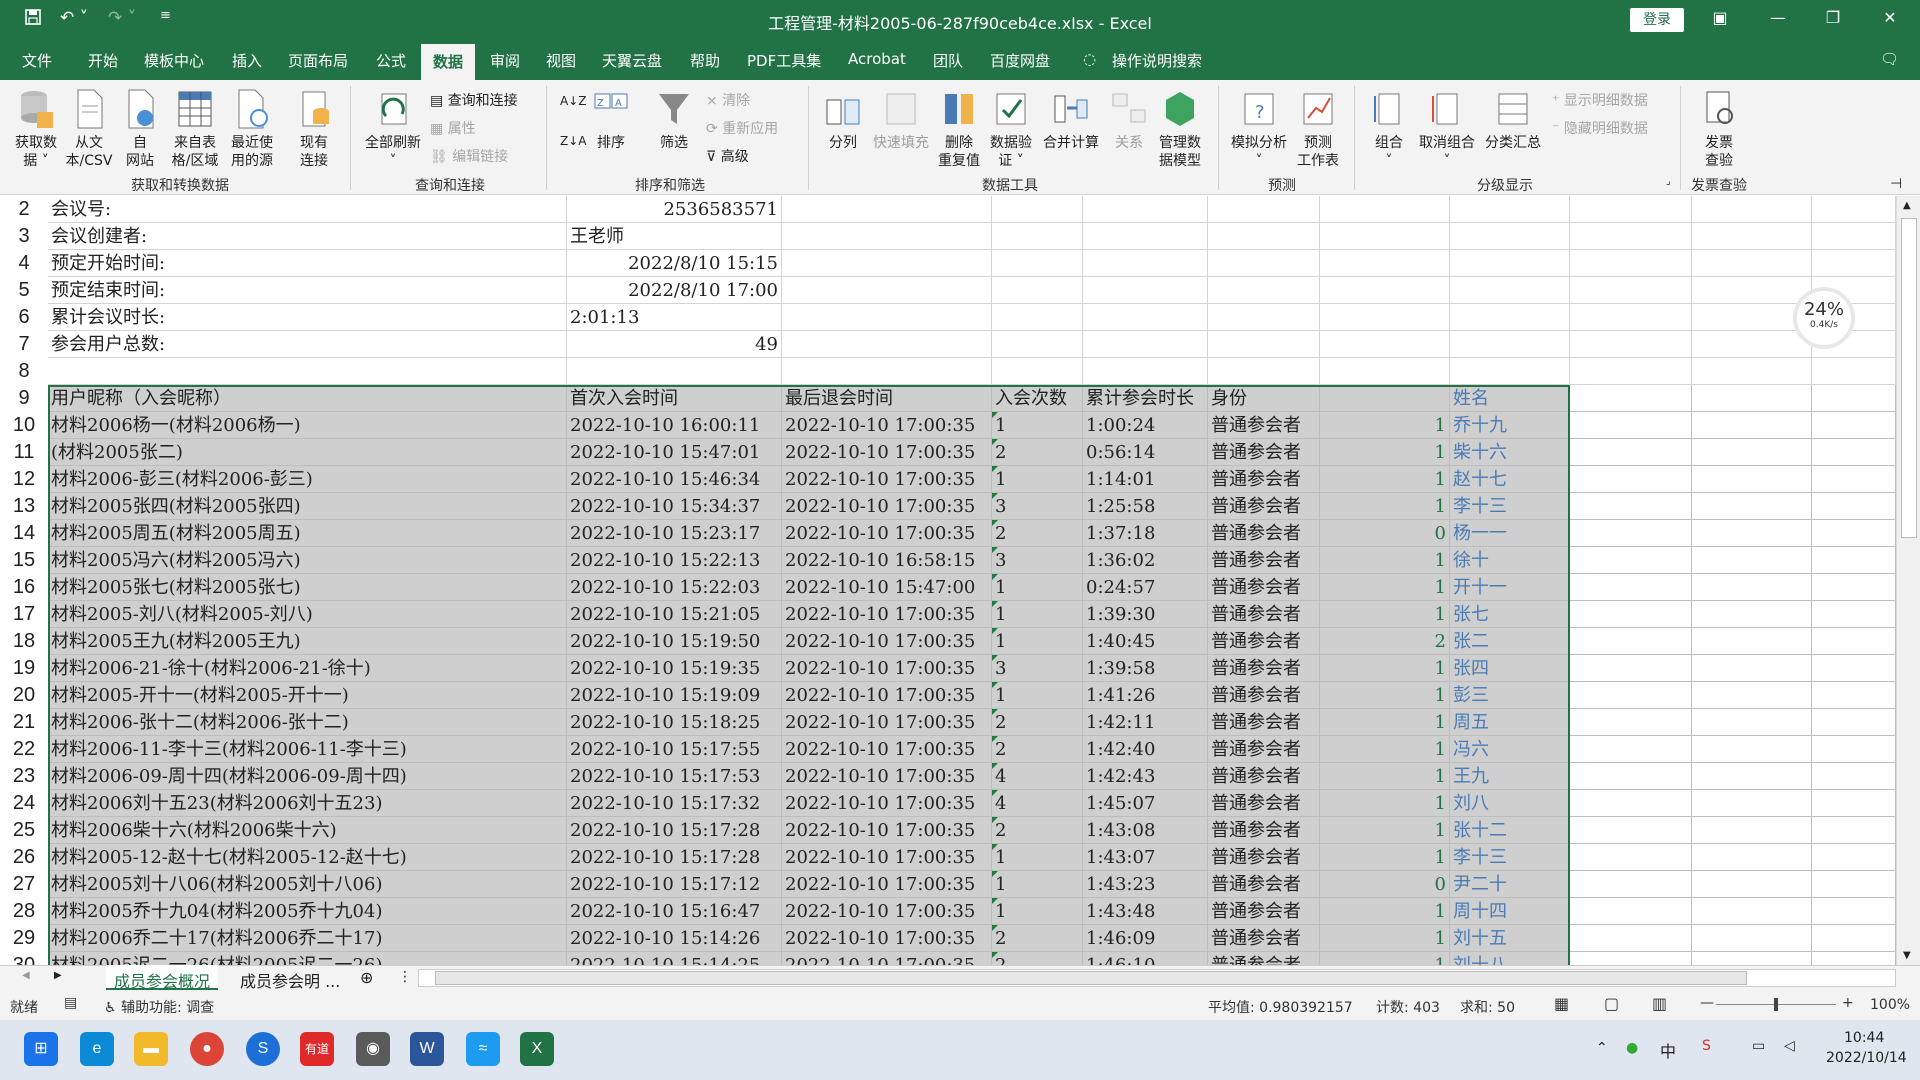 The image size is (1920, 1080). I want to click on volume-icon: ◁, so click(1789, 1046).